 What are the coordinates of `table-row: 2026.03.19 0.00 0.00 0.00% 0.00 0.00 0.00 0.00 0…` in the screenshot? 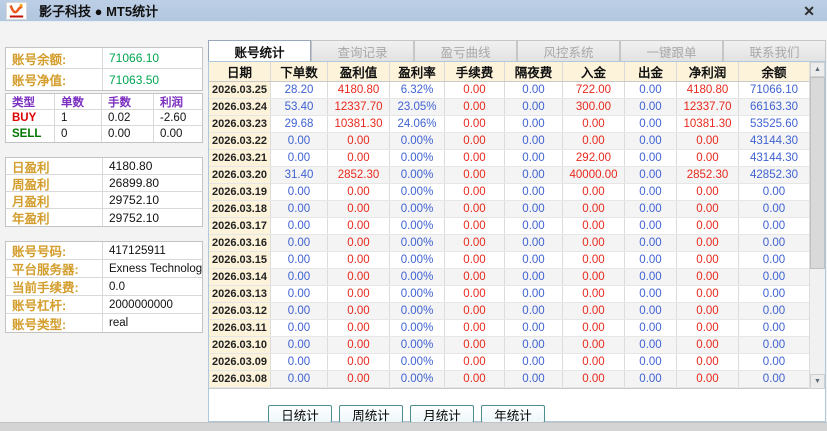 It's located at (509, 192).